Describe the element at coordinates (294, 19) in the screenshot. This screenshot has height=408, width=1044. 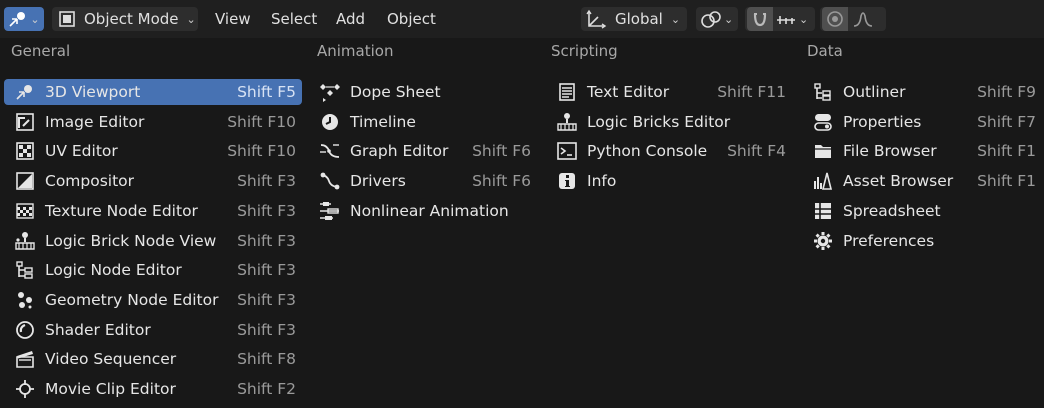
I see `menu-select: Select` at that location.